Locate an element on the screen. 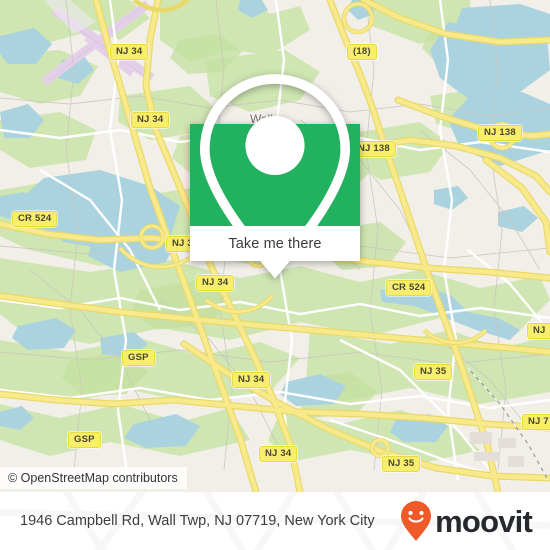  nj-35-shield-2: NJ 35 is located at coordinates (401, 464).